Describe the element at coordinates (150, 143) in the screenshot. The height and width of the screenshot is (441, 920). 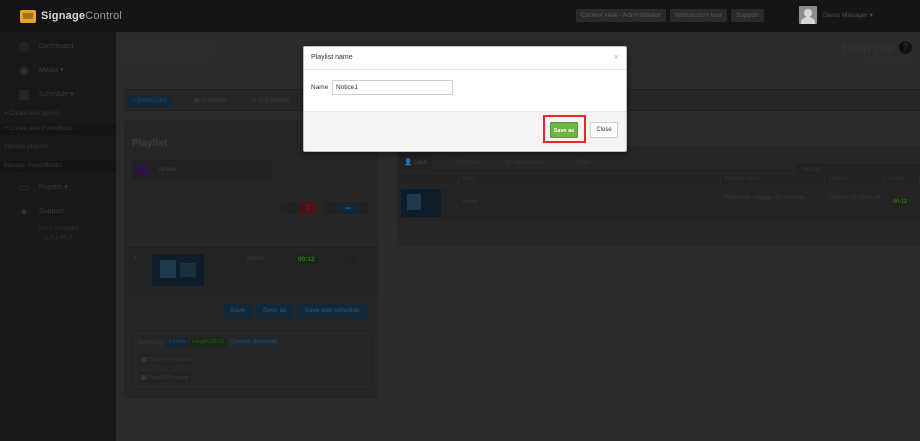
I see `playlist-title: Playlist` at that location.